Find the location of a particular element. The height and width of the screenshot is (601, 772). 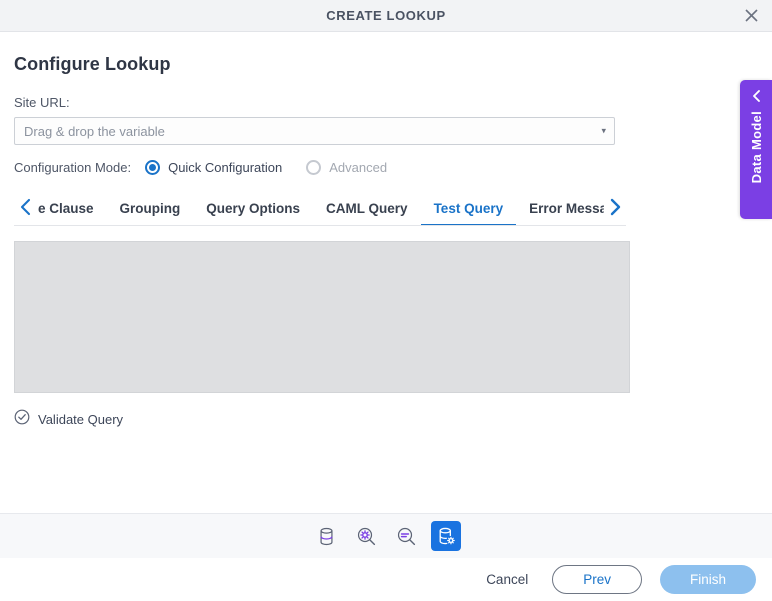

radio-quick-configuration: Quick Configuration is located at coordinates (213, 167).